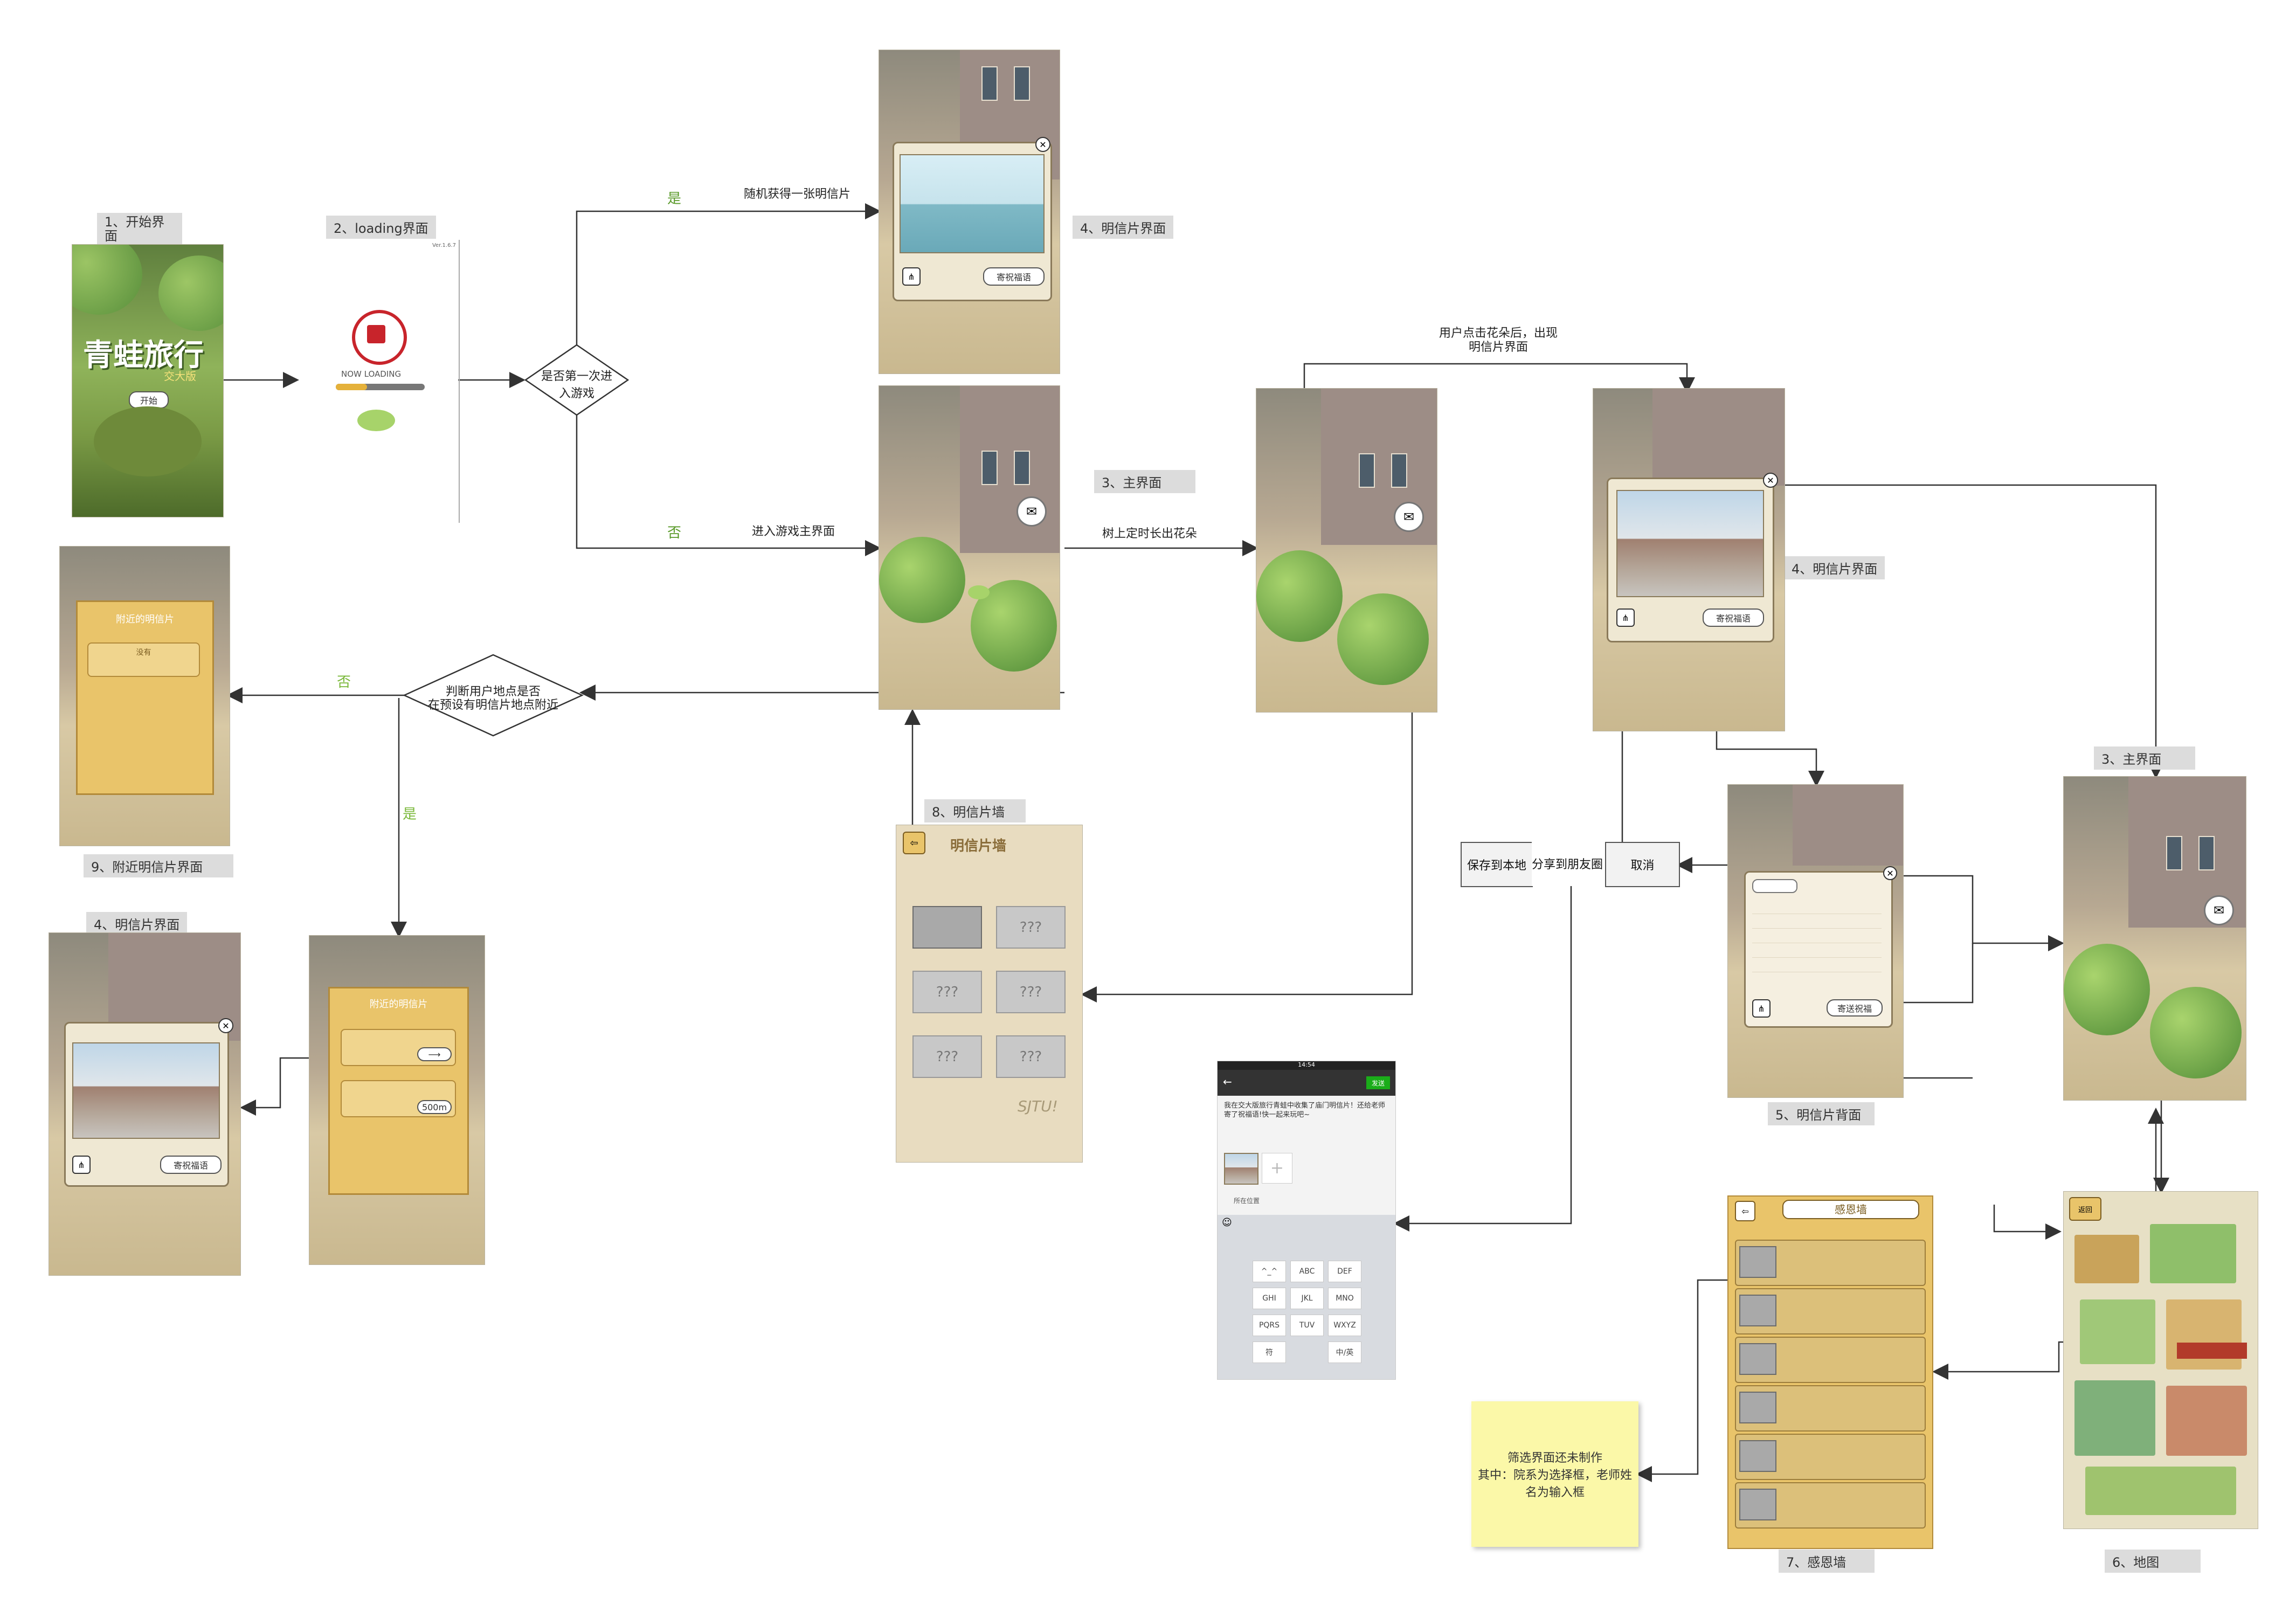 Image resolution: width=2296 pixels, height=1618 pixels. I want to click on tag-wall: 8、明信片墙, so click(975, 810).